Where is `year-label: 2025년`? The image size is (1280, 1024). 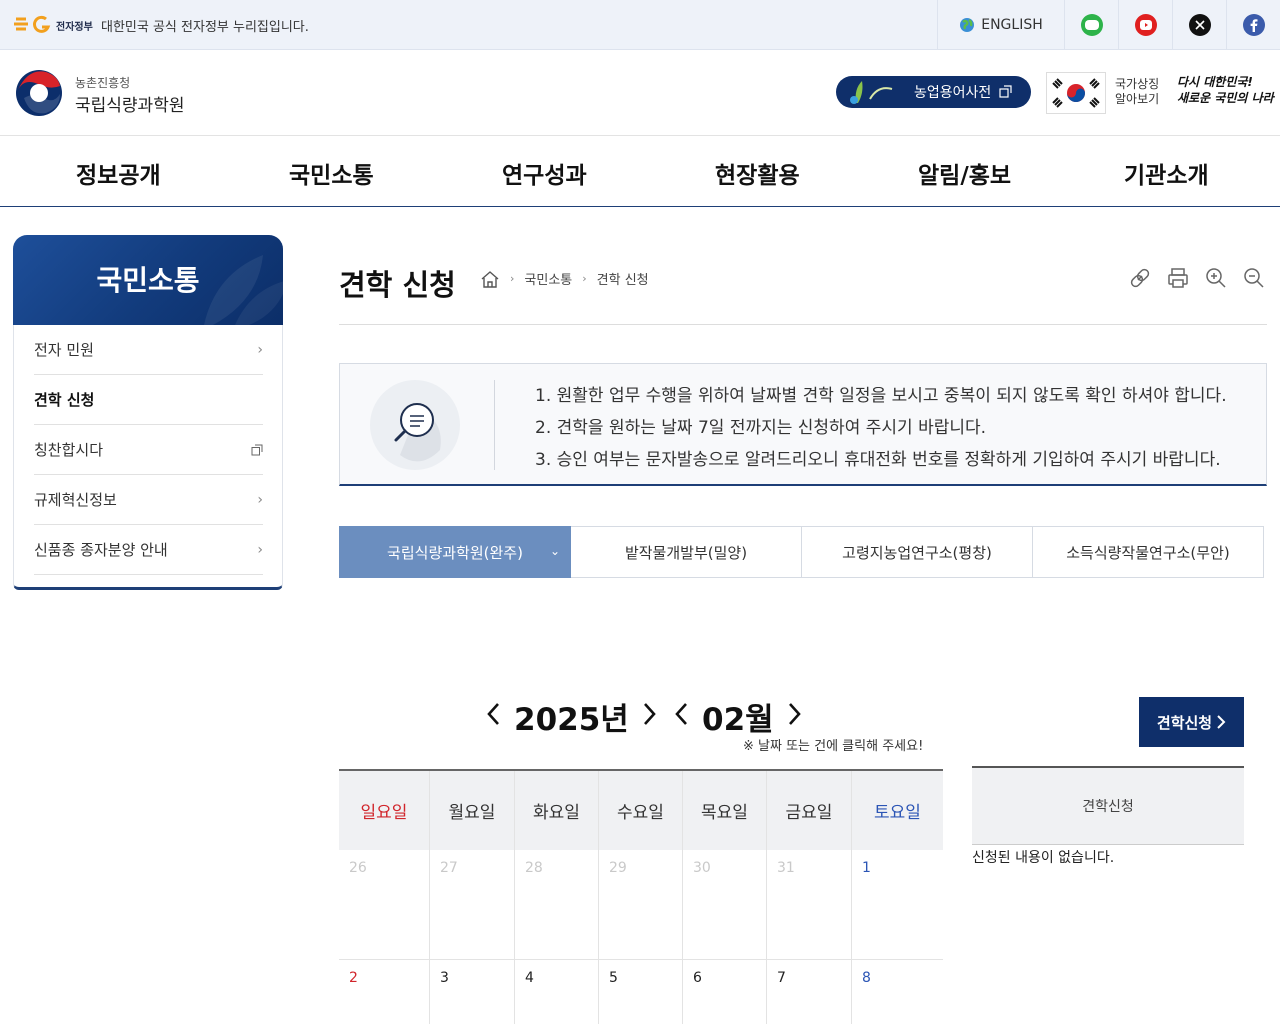
year-label: 2025년 is located at coordinates (571, 720).